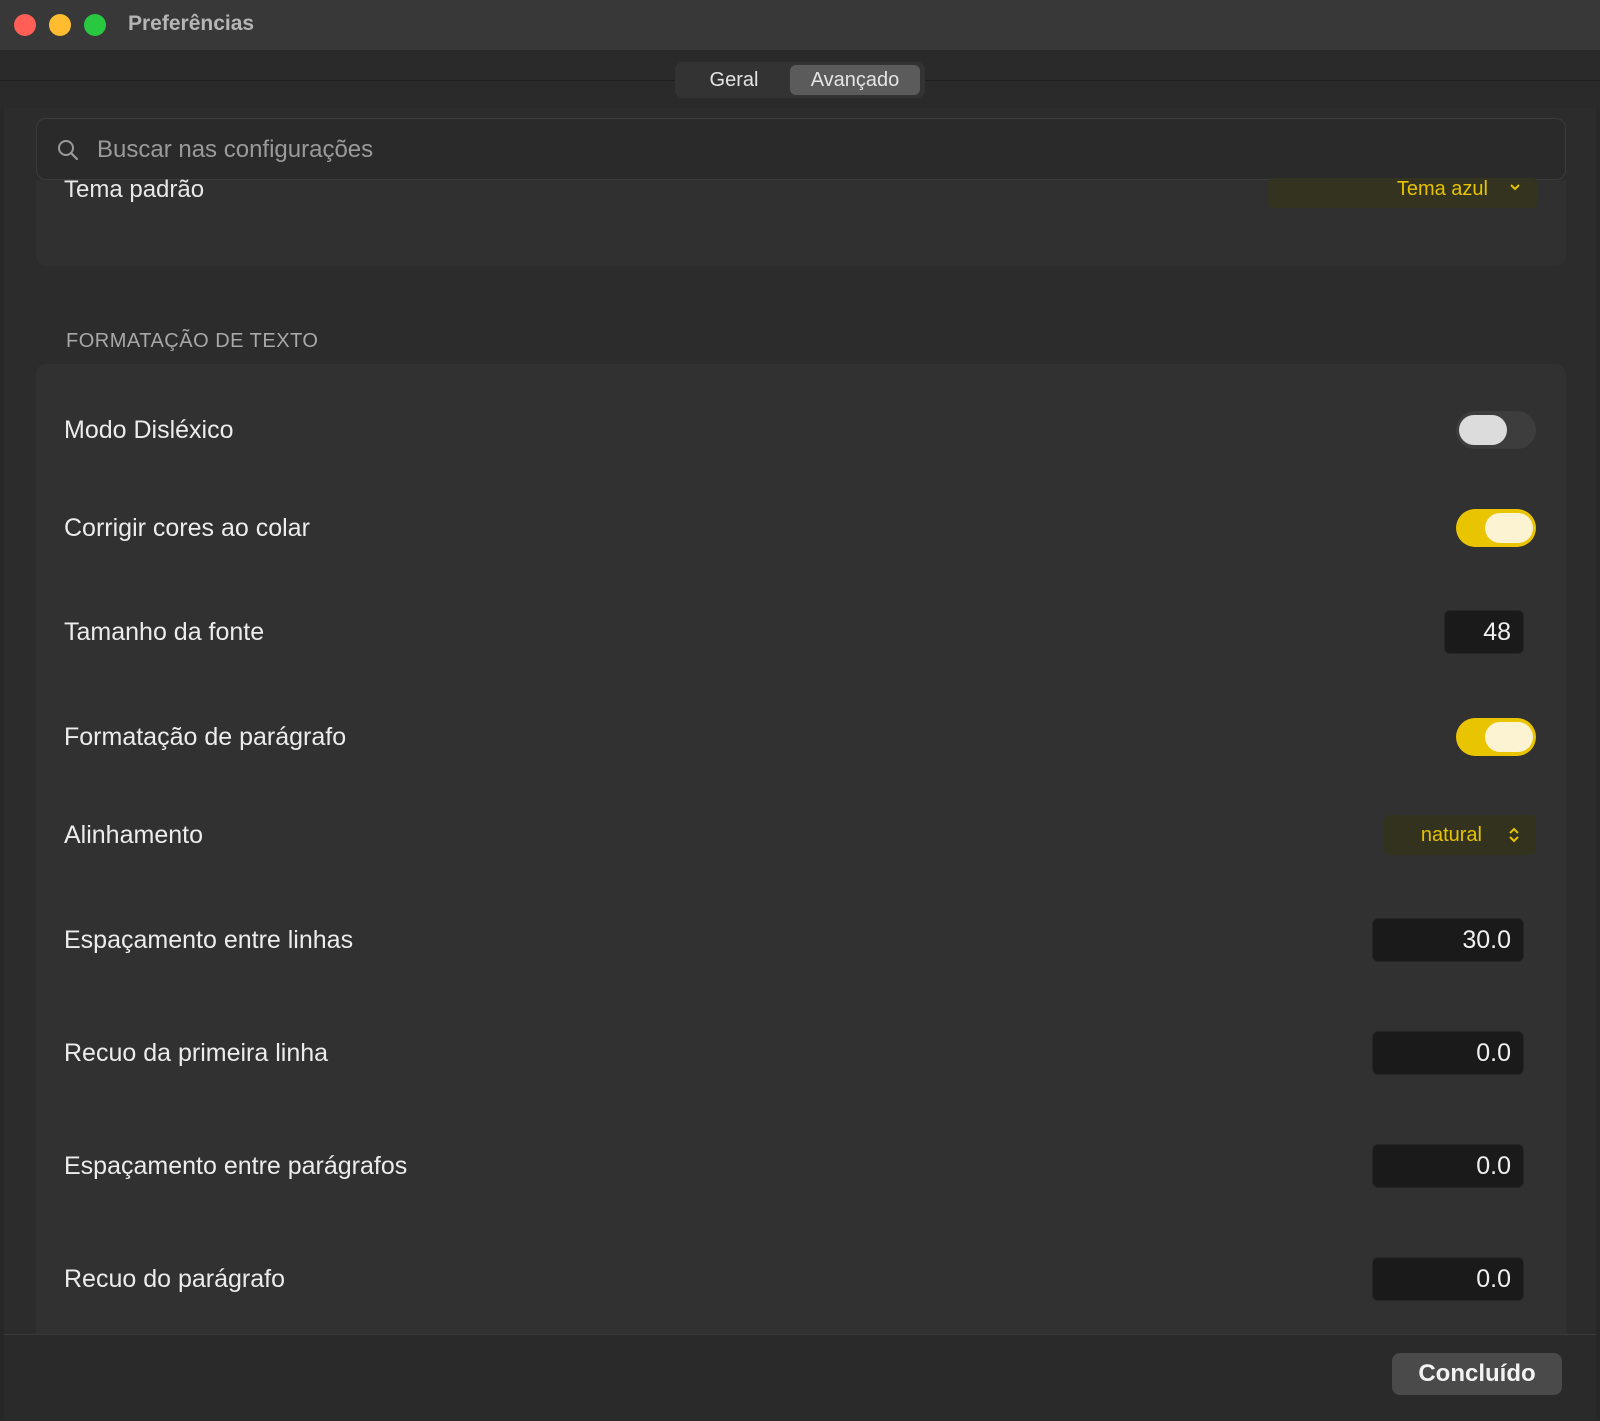  I want to click on row-label: Espaçamento entre linhas, so click(209, 940).